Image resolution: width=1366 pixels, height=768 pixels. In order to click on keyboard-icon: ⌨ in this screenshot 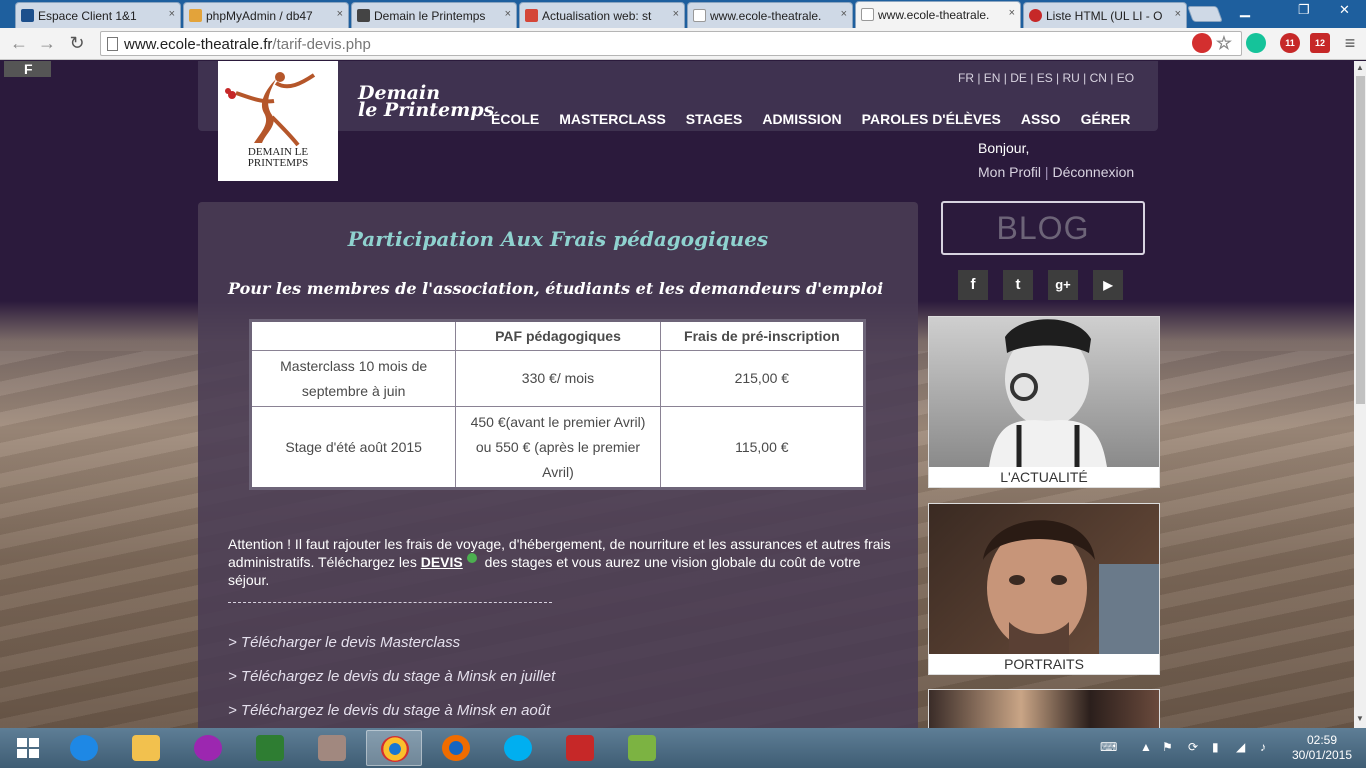, I will do `click(1108, 747)`.